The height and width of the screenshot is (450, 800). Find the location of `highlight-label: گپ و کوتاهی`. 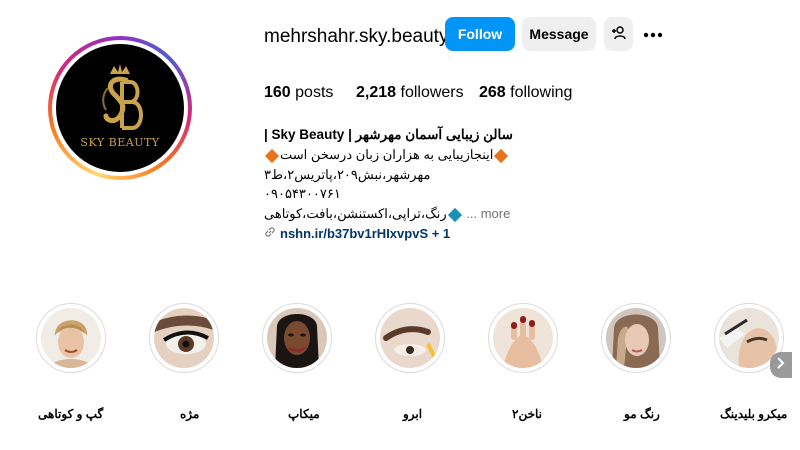

highlight-label: گپ و کوتاهی is located at coordinates (71, 414).